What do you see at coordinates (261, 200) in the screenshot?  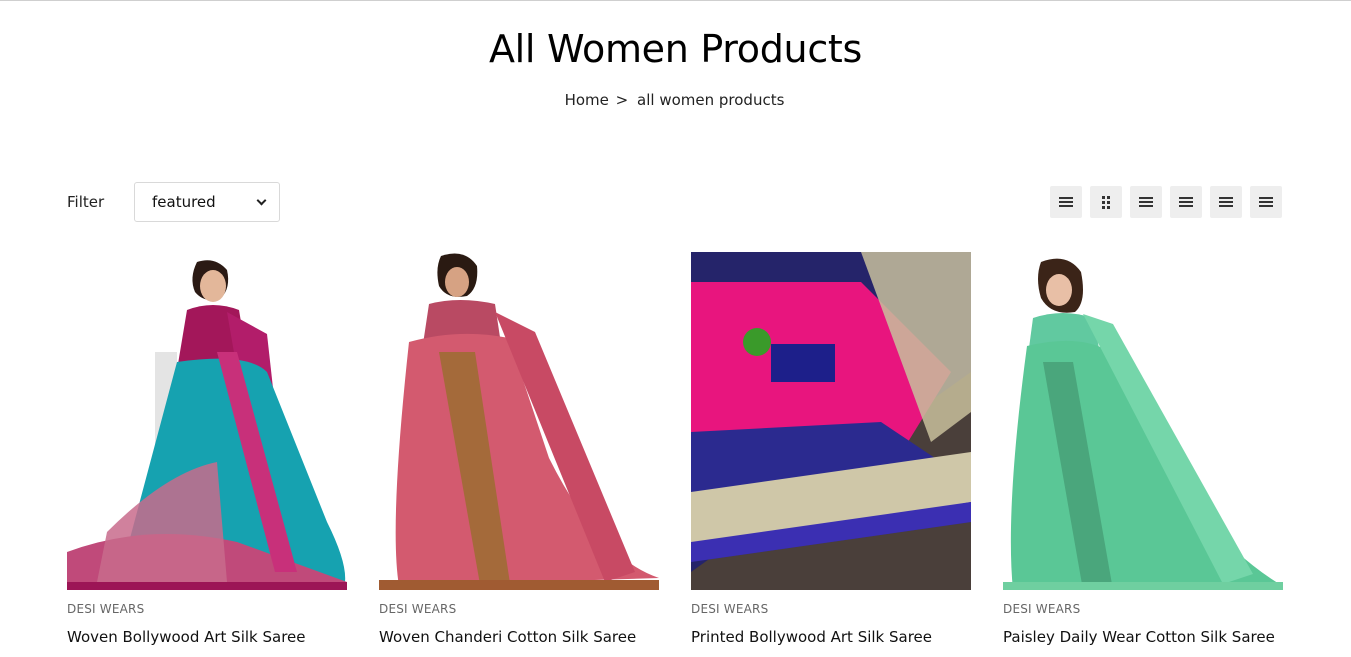 I see `chevron-down-icon` at bounding box center [261, 200].